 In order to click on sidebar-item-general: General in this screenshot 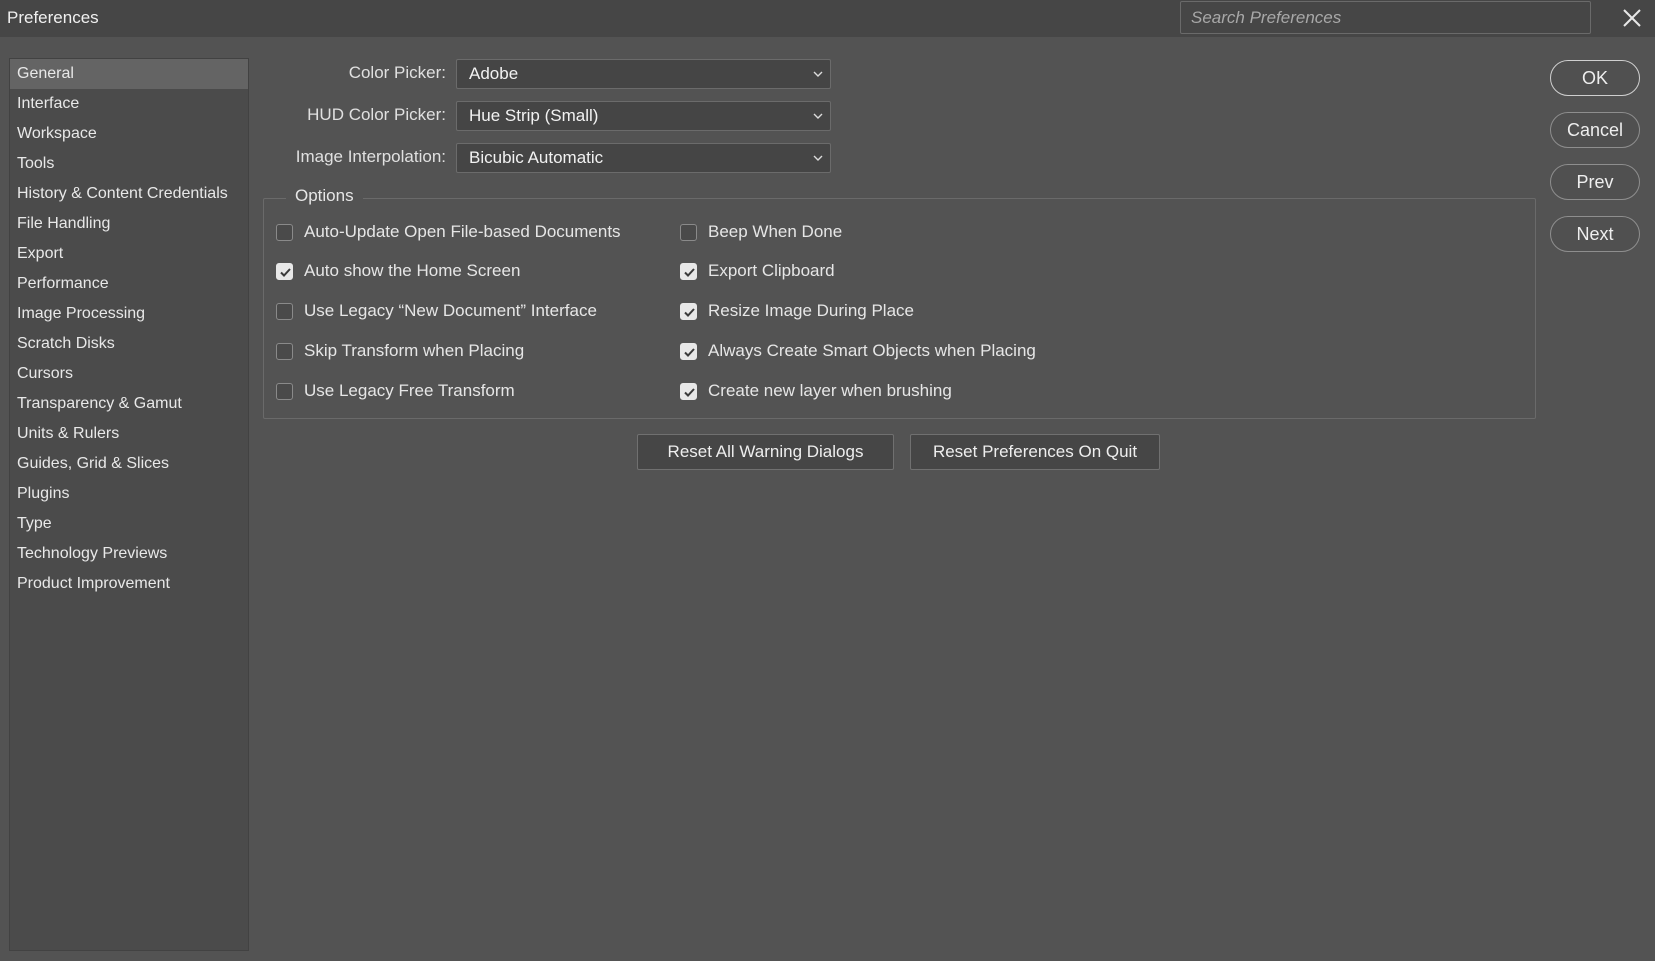, I will do `click(129, 74)`.